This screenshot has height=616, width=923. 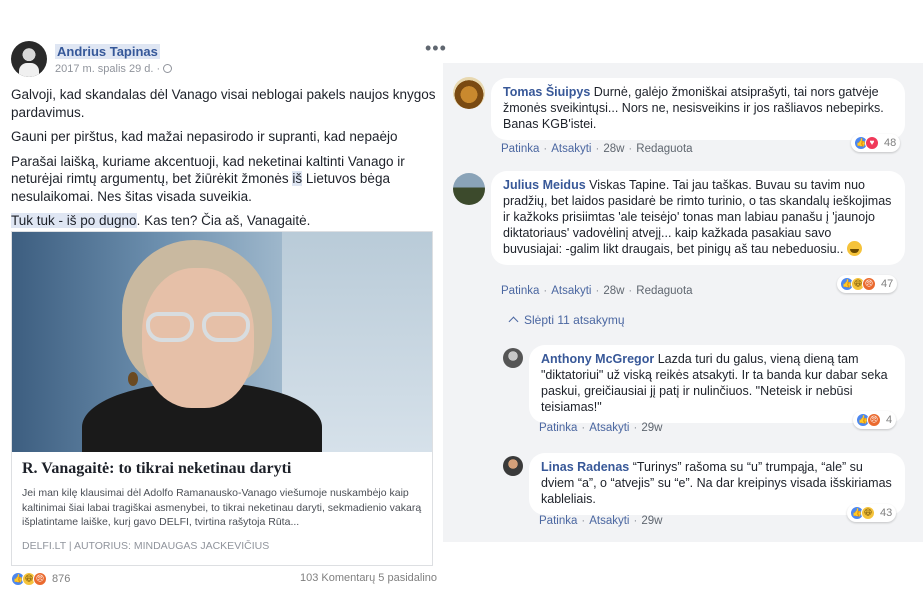 What do you see at coordinates (436, 48) in the screenshot?
I see `more-options-icon: •••` at bounding box center [436, 48].